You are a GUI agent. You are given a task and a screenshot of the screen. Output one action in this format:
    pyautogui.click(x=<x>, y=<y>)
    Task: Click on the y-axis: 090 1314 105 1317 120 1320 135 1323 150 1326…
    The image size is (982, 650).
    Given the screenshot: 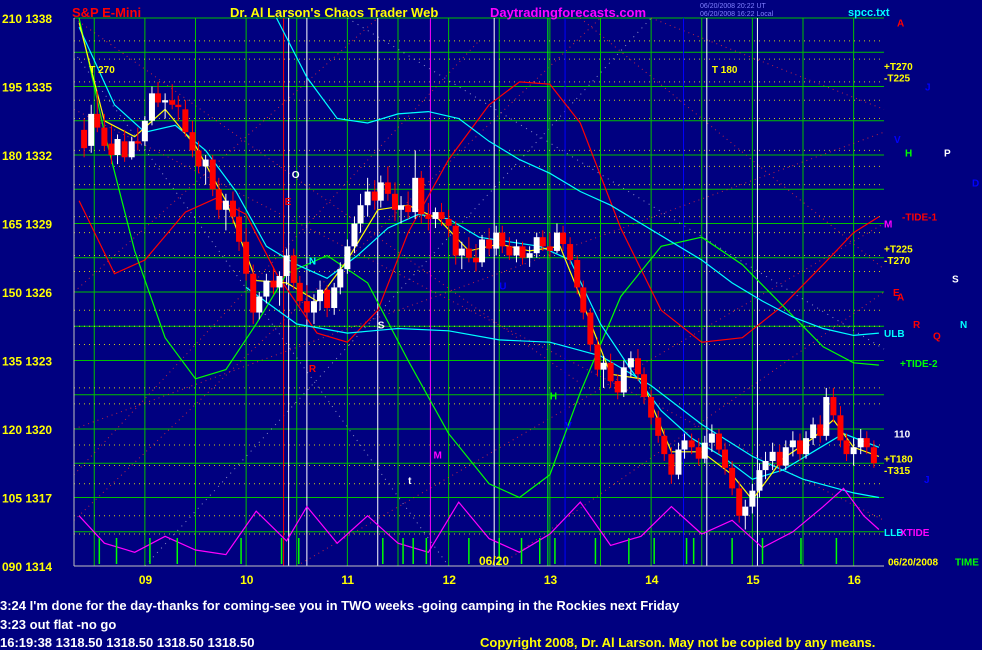 What is the action you would take?
    pyautogui.click(x=27, y=293)
    